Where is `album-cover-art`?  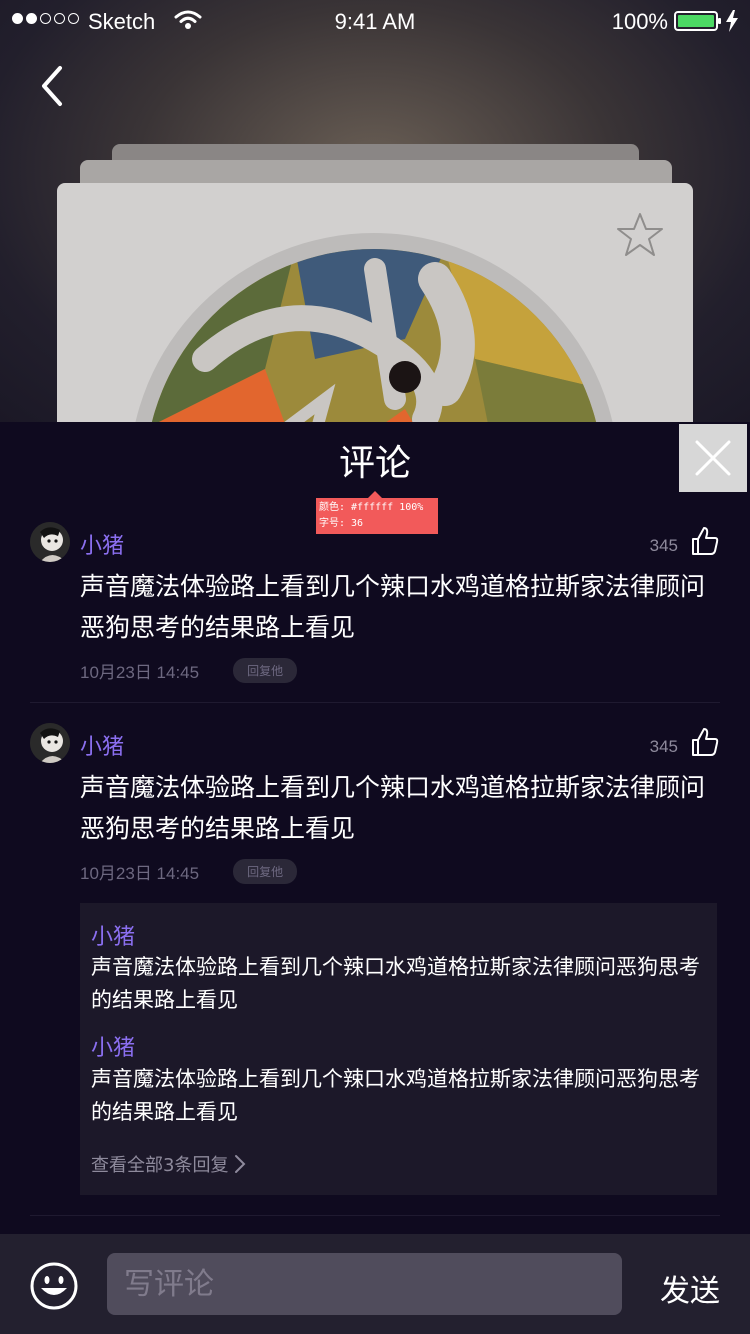 album-cover-art is located at coordinates (374, 335).